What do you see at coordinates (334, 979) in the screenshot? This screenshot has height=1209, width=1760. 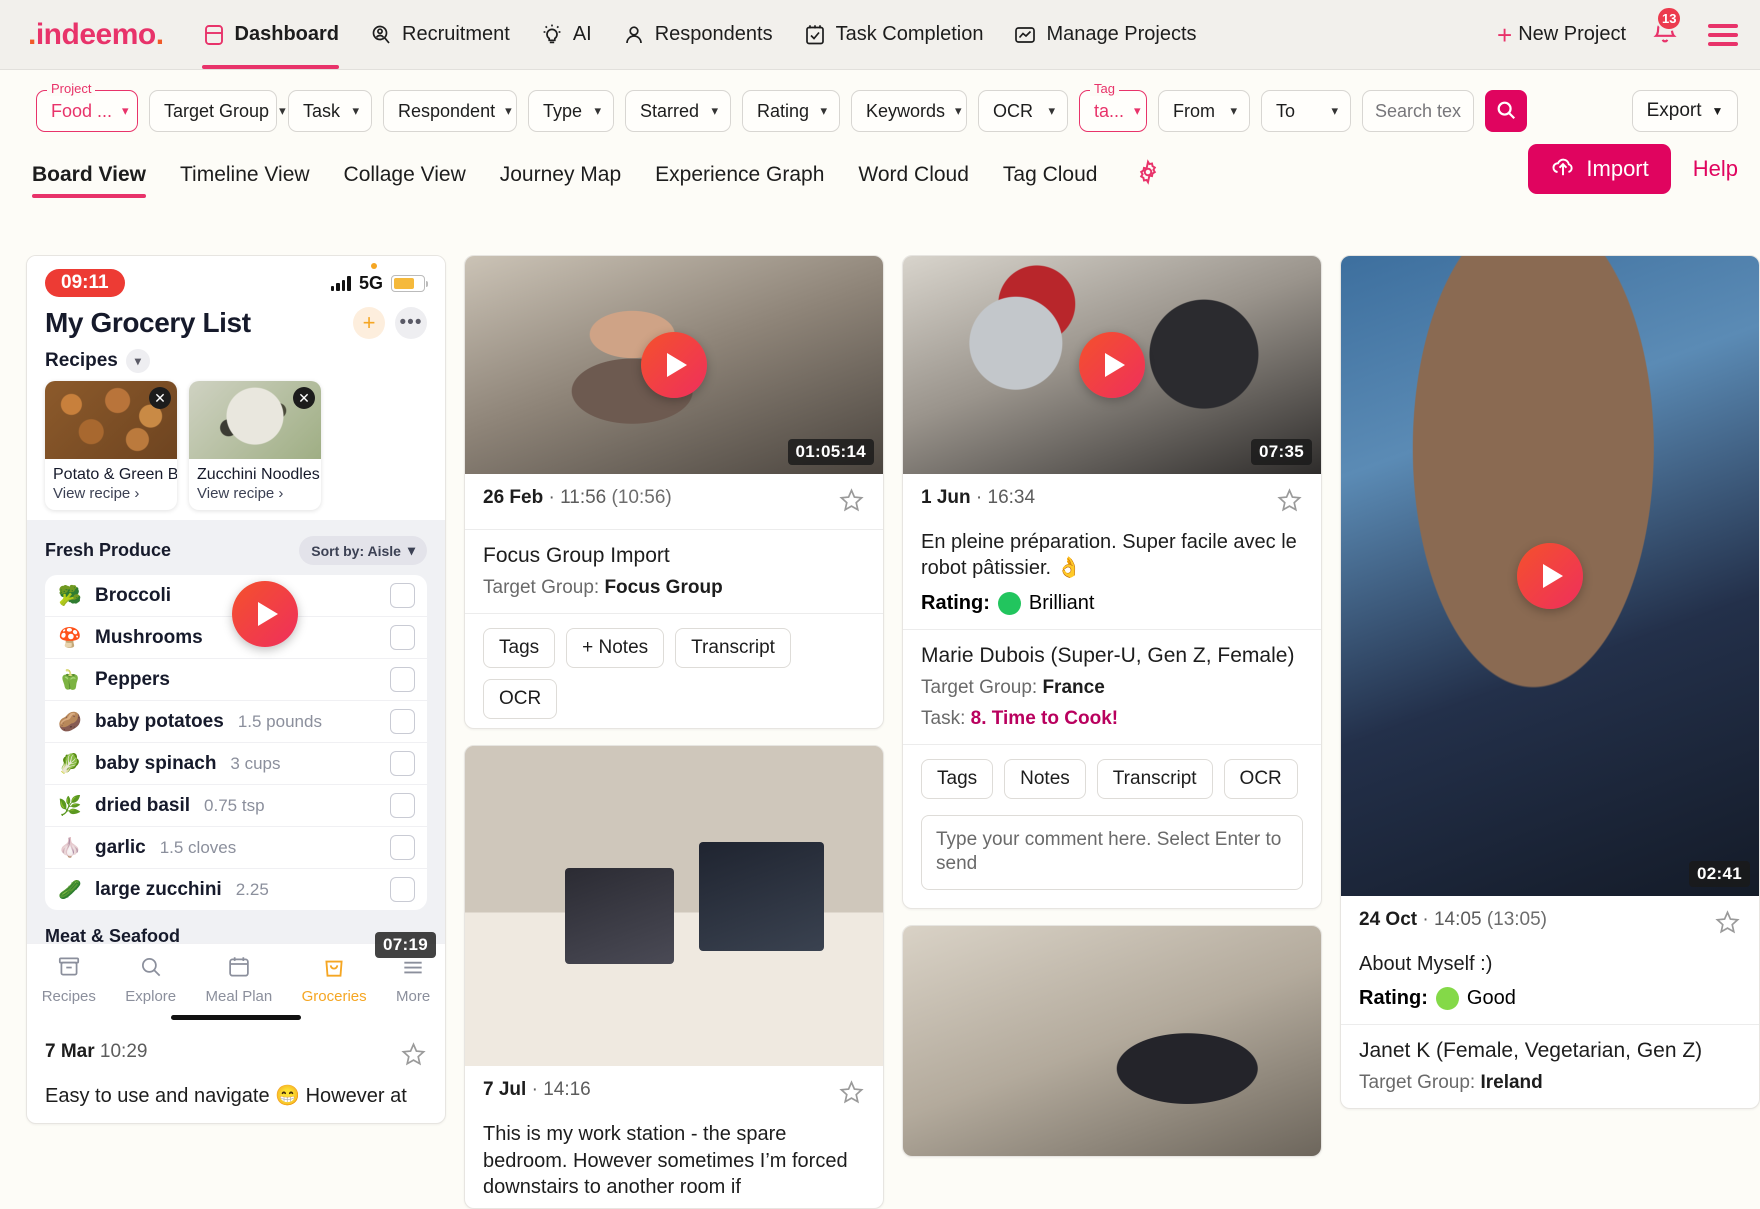 I see `phone-tab-groceries: Groceries` at bounding box center [334, 979].